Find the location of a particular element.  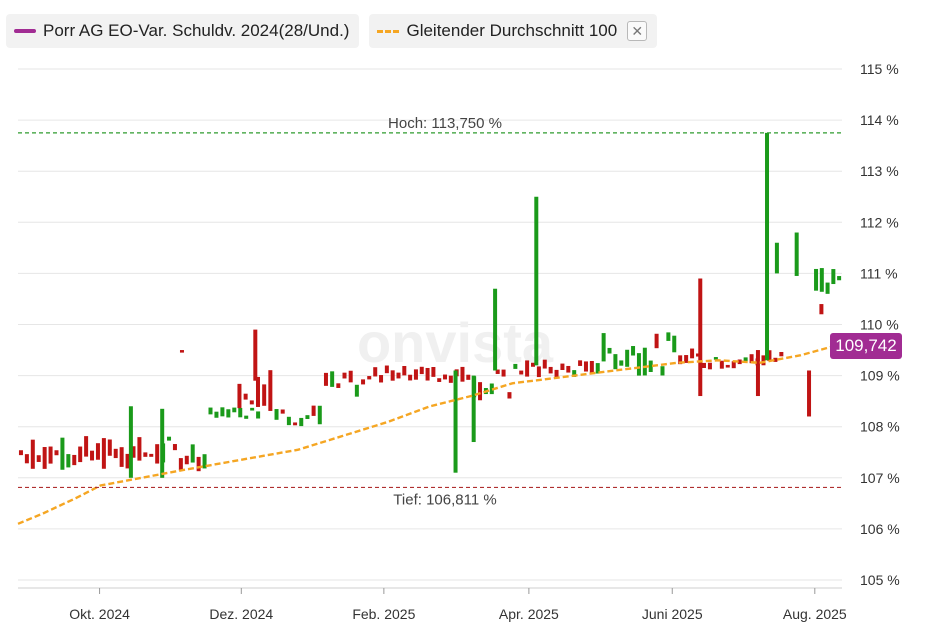

y-tick-label: 112 % is located at coordinates (879, 222).